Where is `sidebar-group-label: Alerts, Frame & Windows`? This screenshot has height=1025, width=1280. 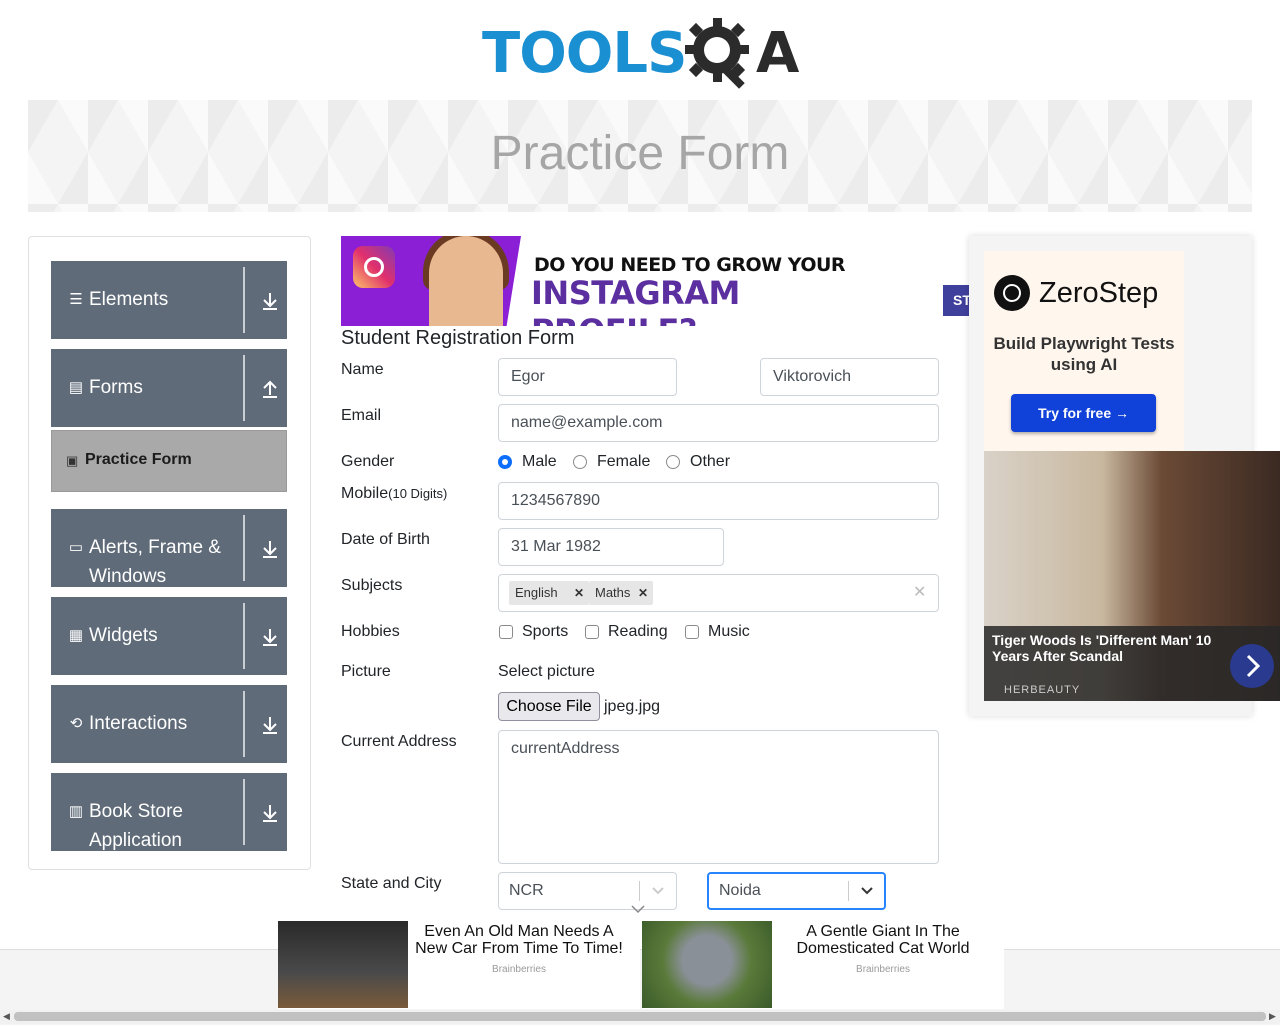 sidebar-group-label: Alerts, Frame & Windows is located at coordinates (155, 562).